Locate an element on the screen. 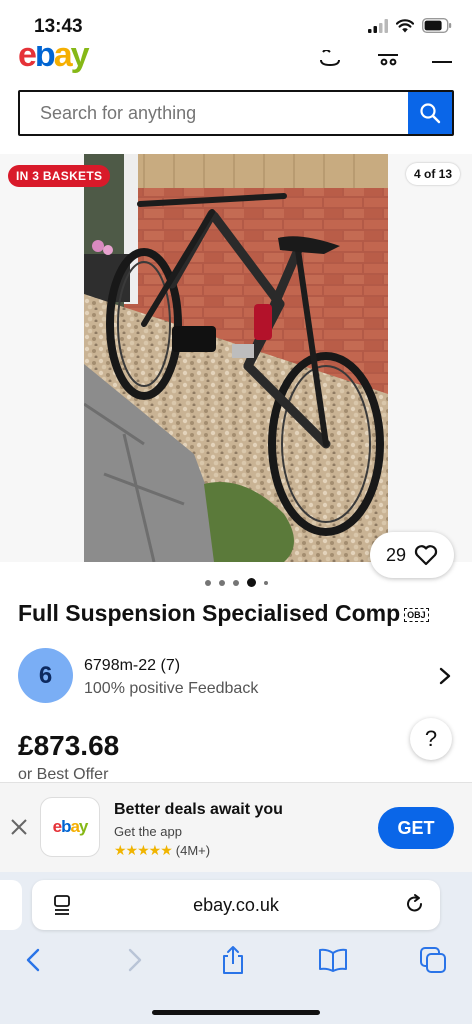 Image resolution: width=472 pixels, height=1024 pixels. seller-avatar: 6 is located at coordinates (45, 675).